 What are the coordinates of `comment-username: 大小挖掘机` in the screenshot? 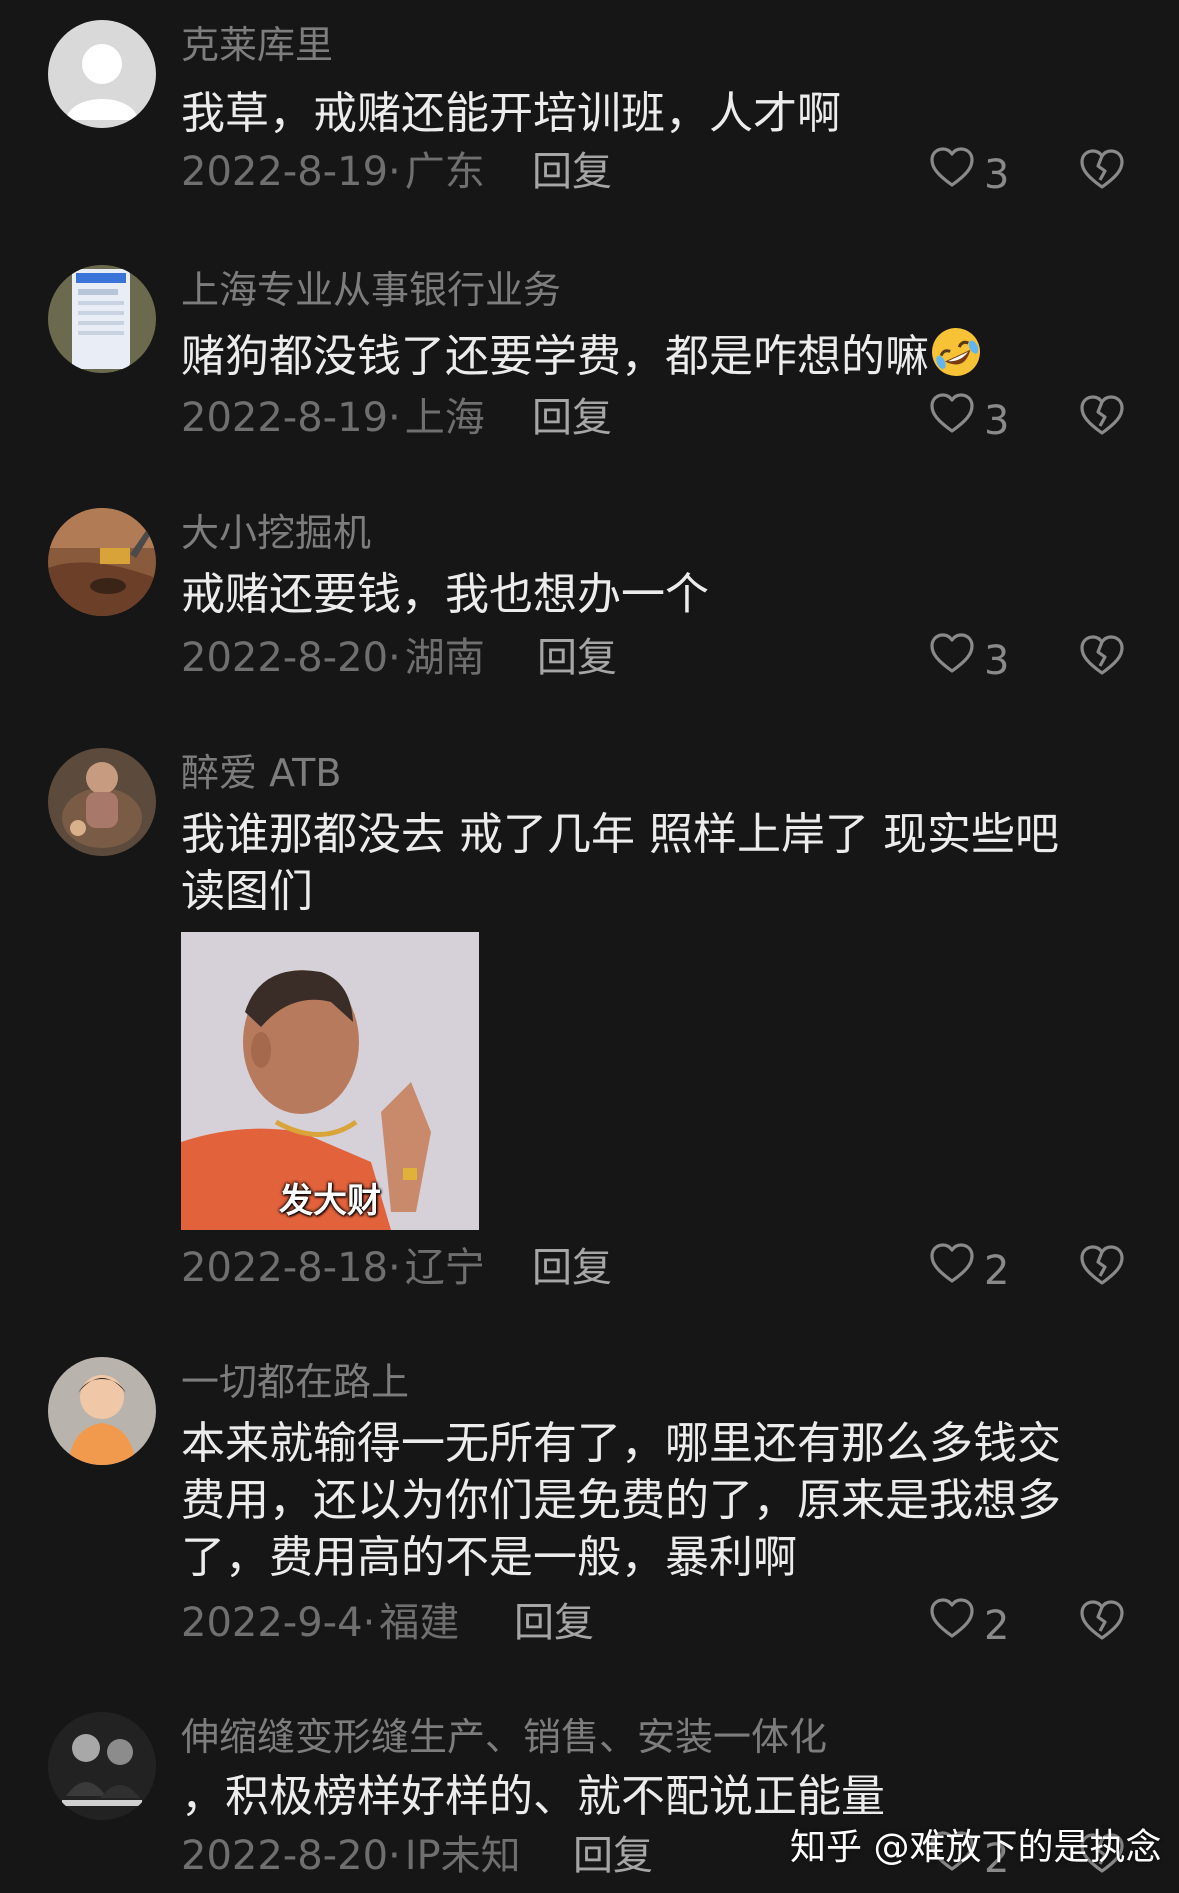 It's located at (276, 533).